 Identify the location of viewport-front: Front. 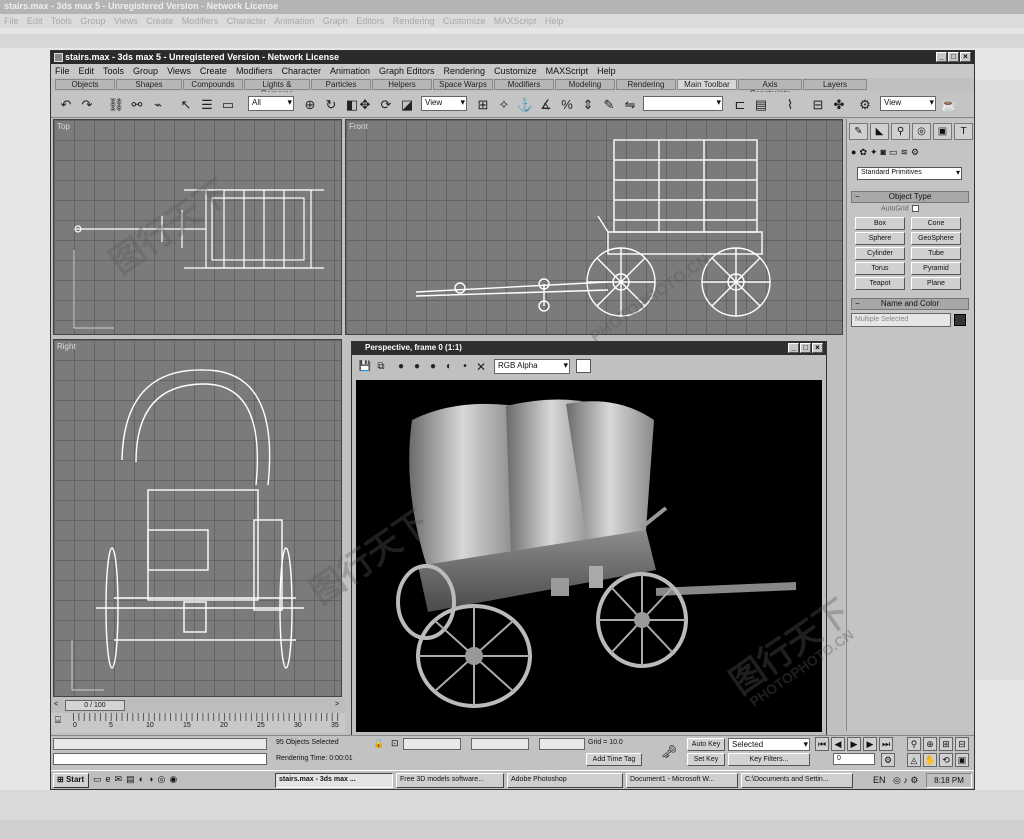
(594, 227).